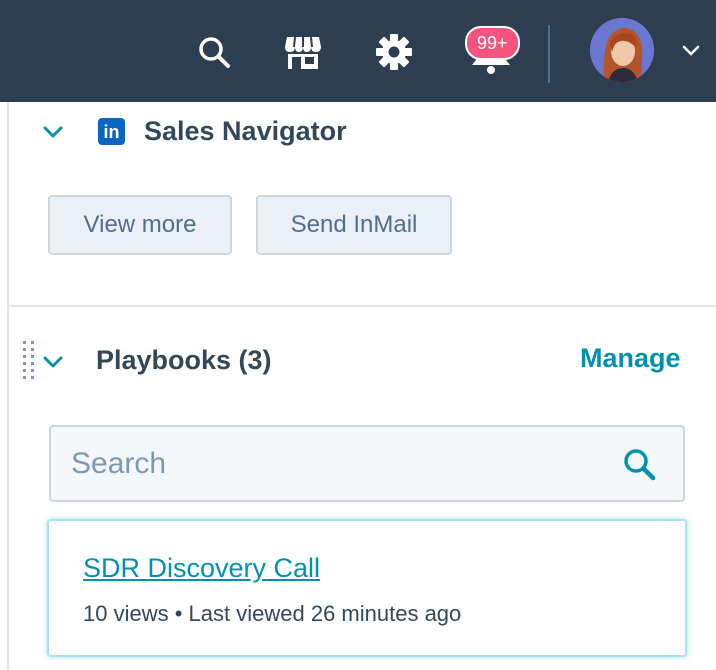  What do you see at coordinates (303, 52) in the screenshot?
I see `marketplace-icon` at bounding box center [303, 52].